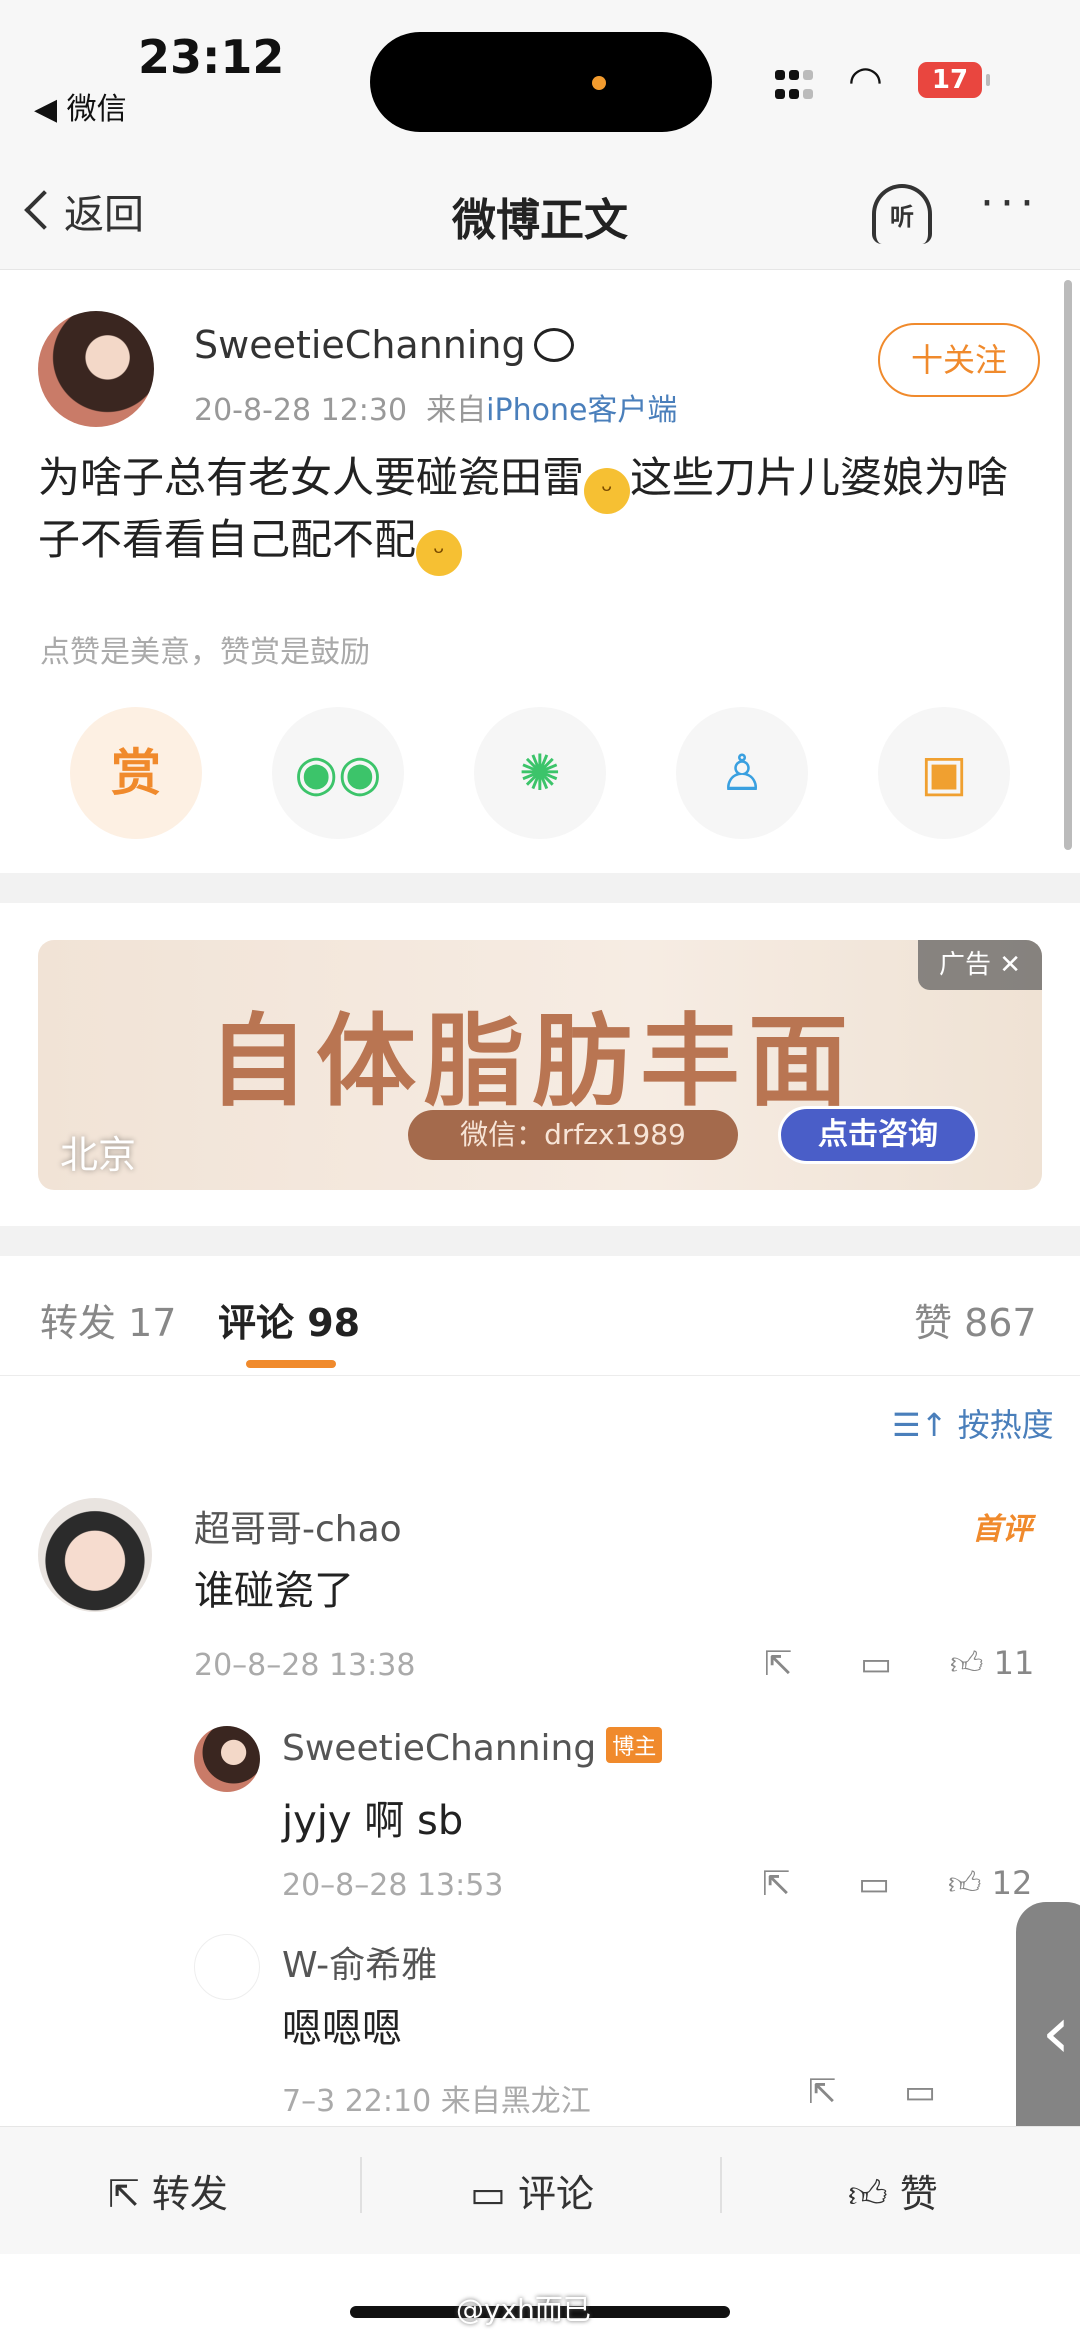 This screenshot has width=1080, height=2341. I want to click on like-label: 赞, so click(918, 2194).